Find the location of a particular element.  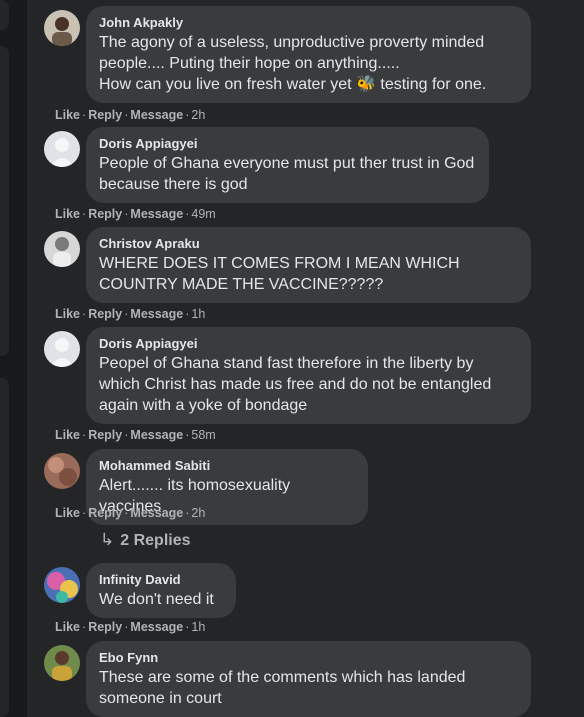

comment-time: 58m is located at coordinates (203, 435).